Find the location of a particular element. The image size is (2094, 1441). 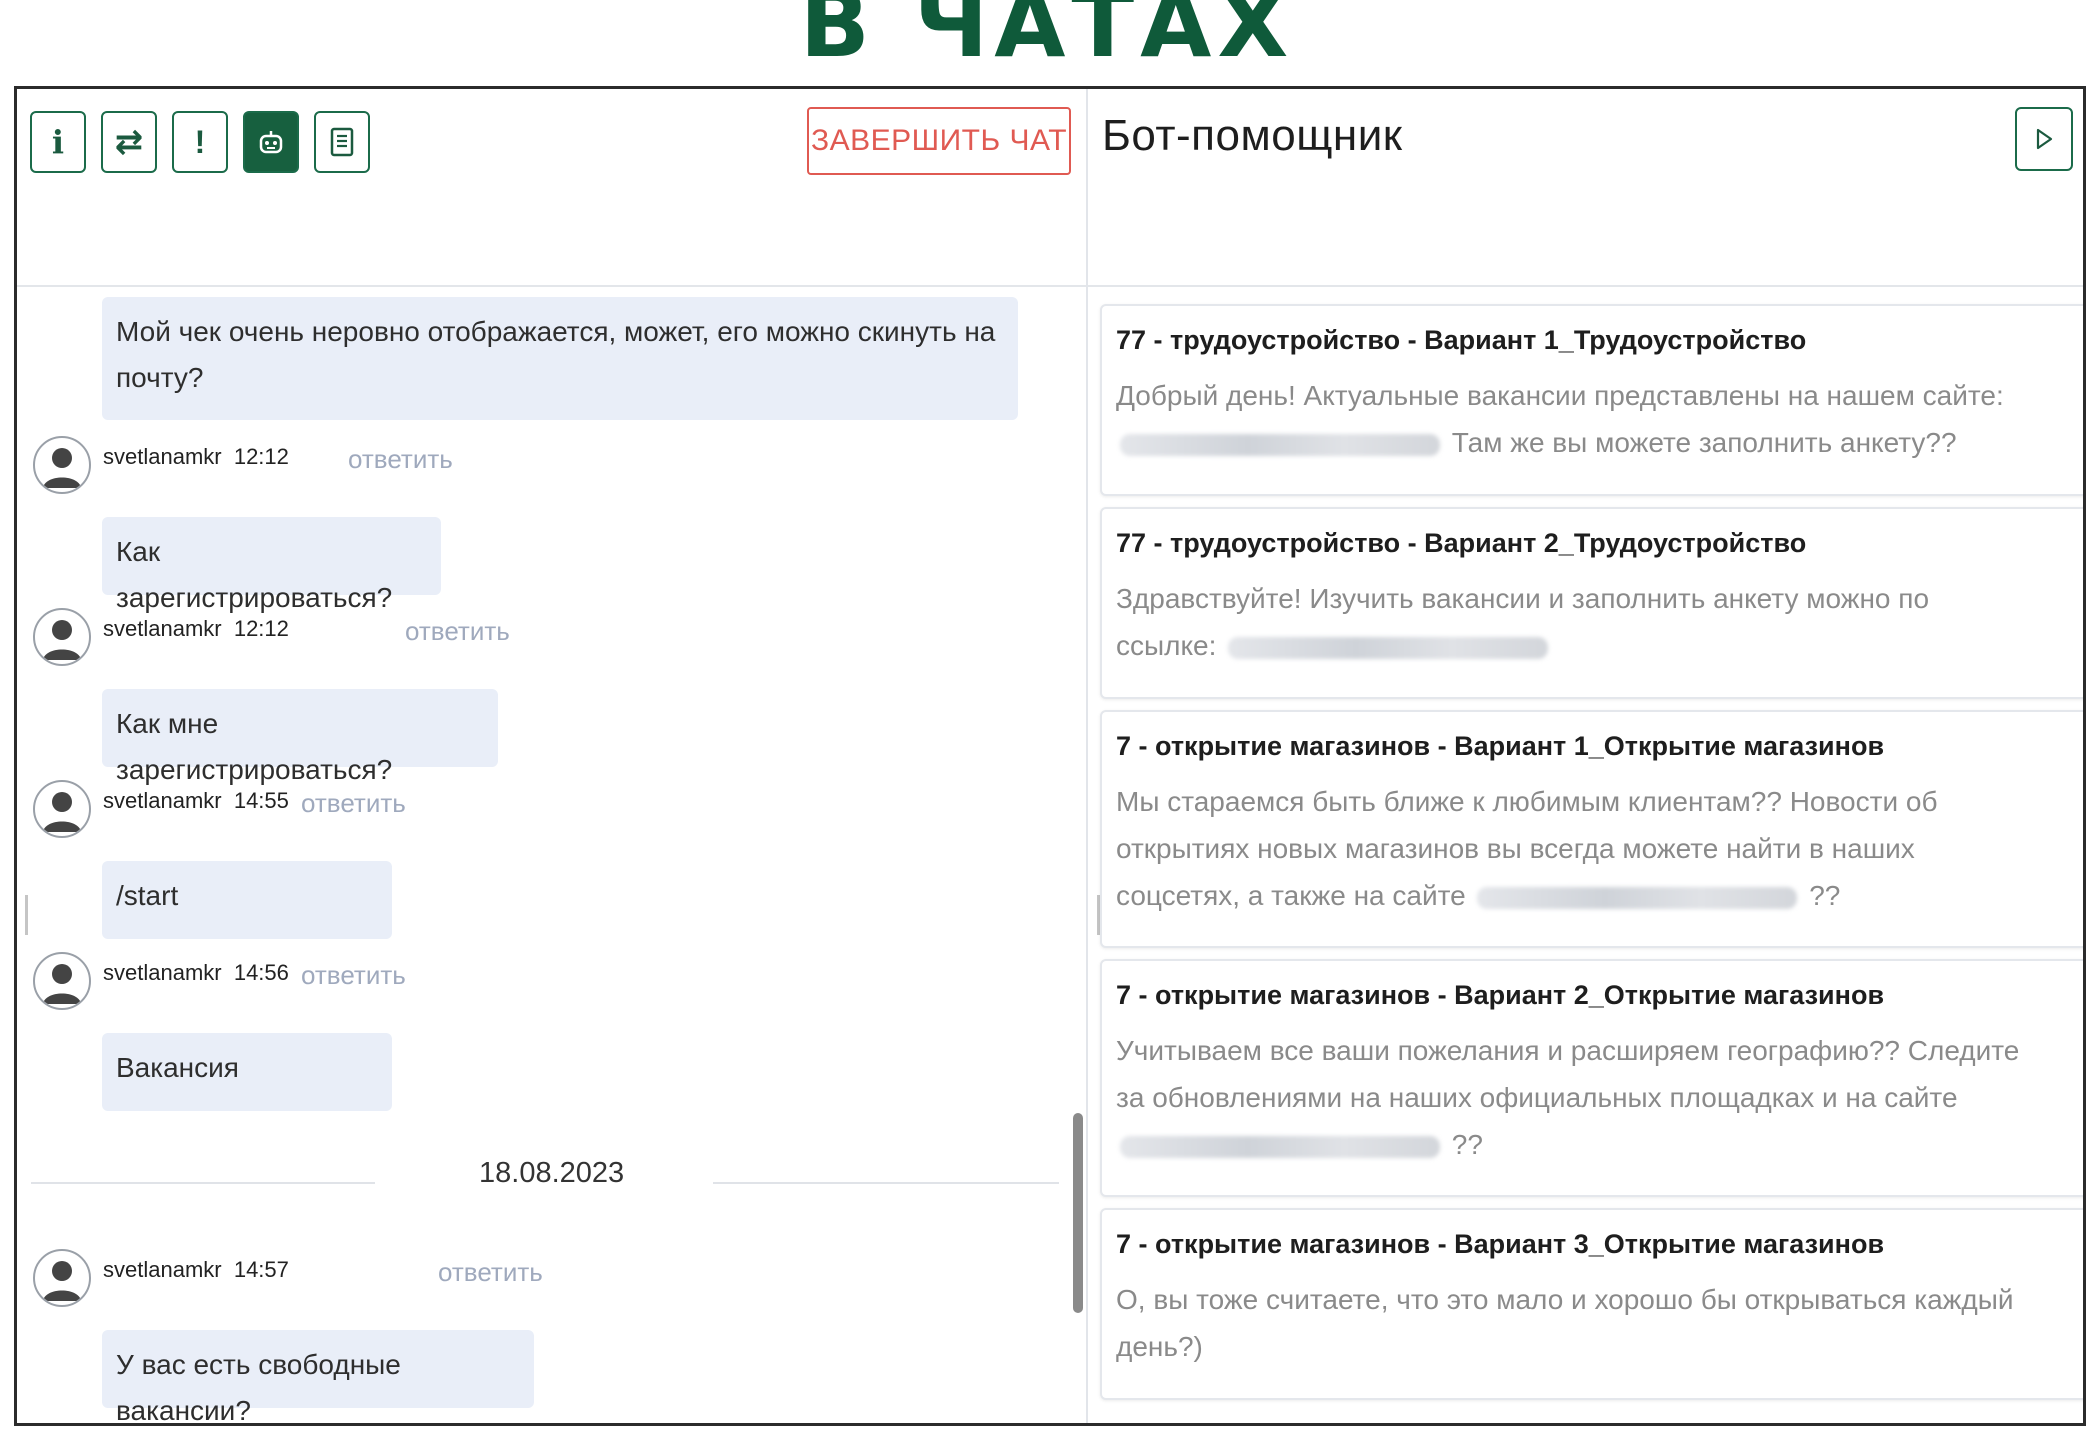

info-button: i is located at coordinates (58, 142).